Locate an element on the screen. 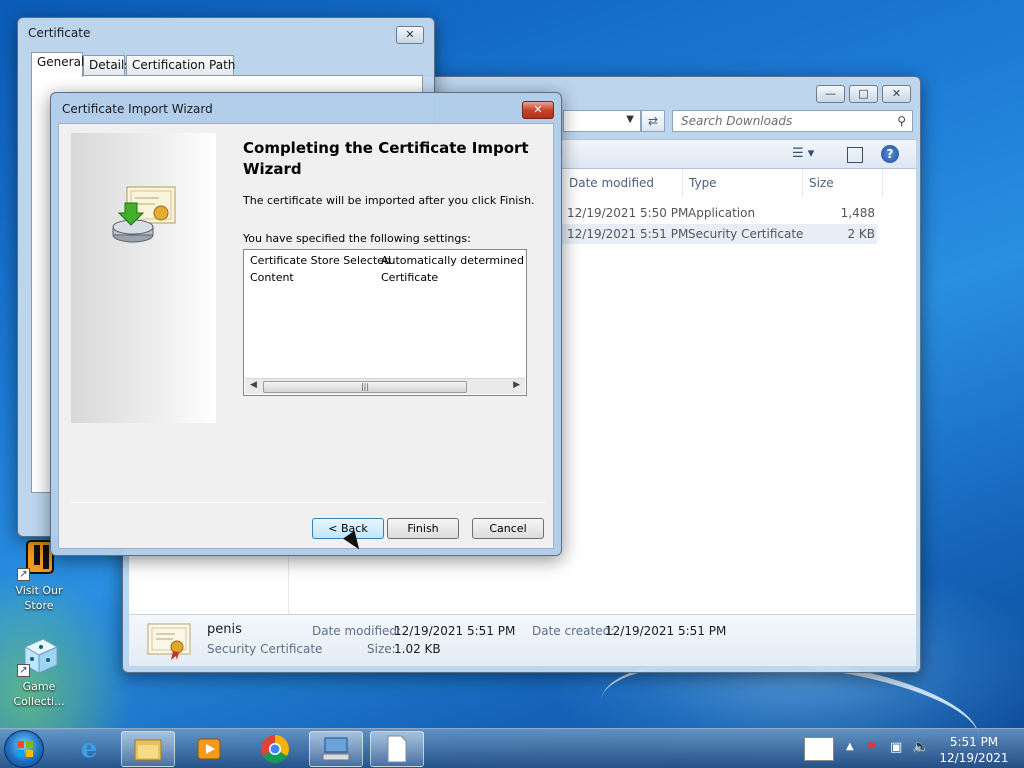  start-button is located at coordinates (24, 749).